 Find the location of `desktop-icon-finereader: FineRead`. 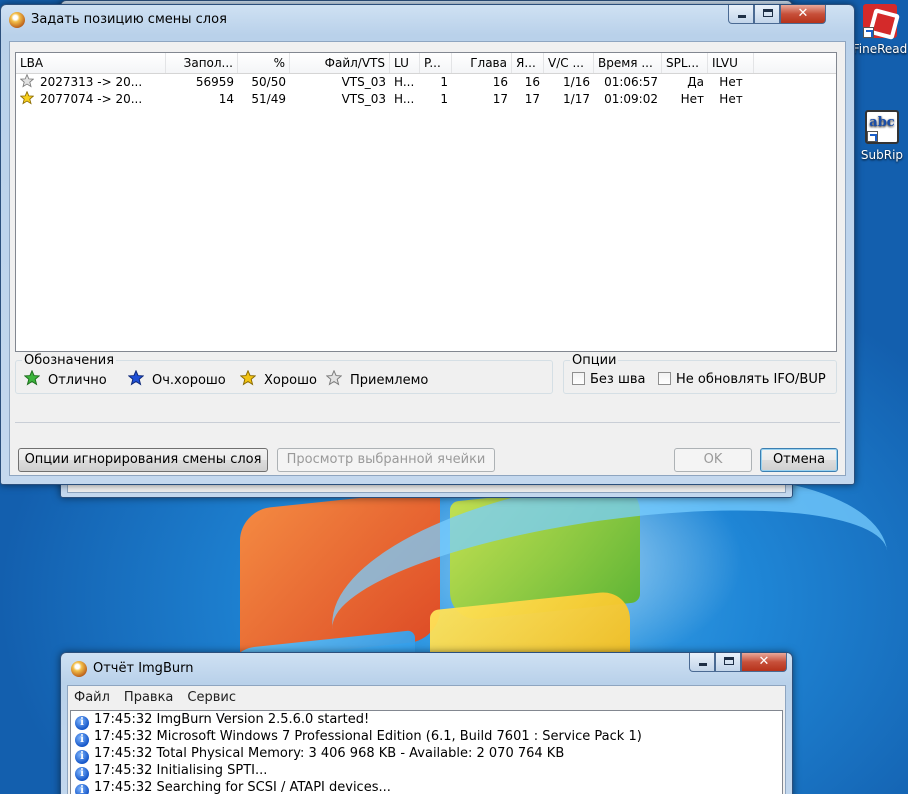

desktop-icon-finereader: FineRead is located at coordinates (879, 30).